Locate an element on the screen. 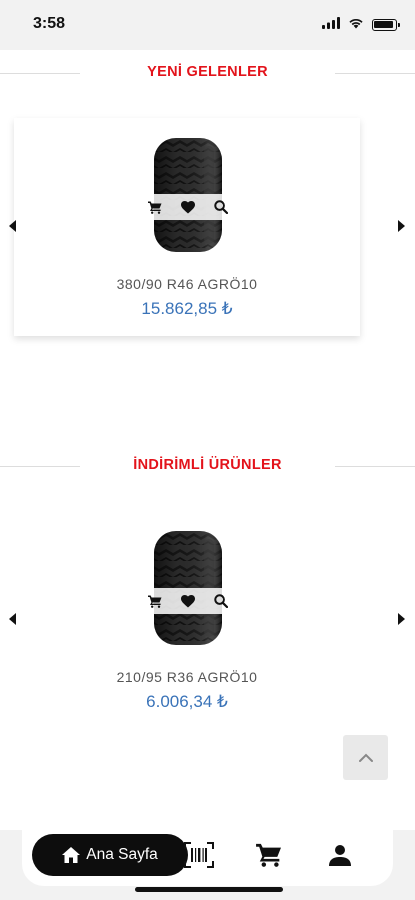  home-indicator is located at coordinates (209, 889).